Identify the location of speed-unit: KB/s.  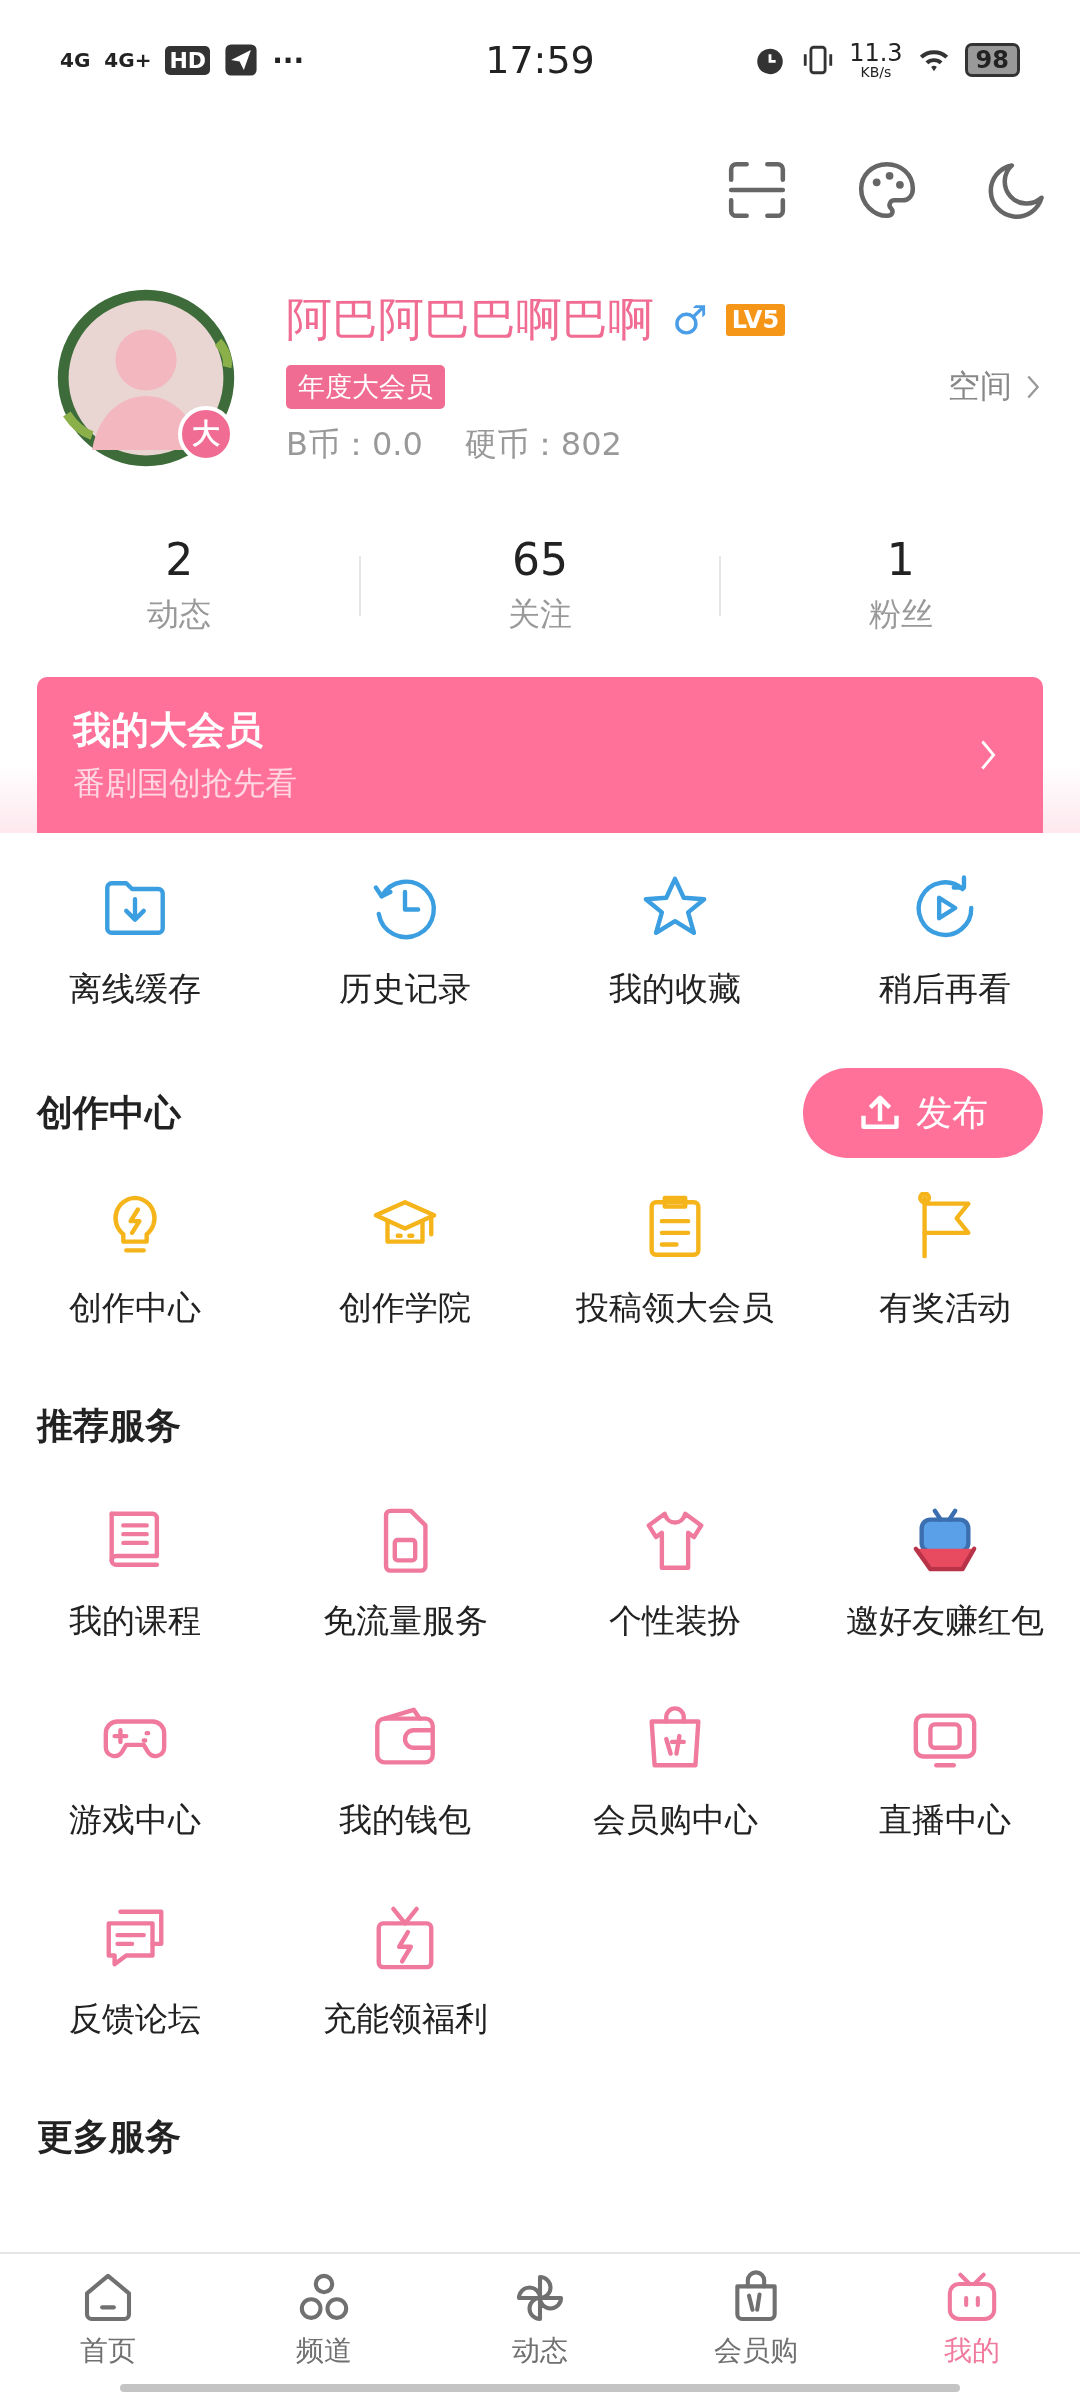
(876, 72).